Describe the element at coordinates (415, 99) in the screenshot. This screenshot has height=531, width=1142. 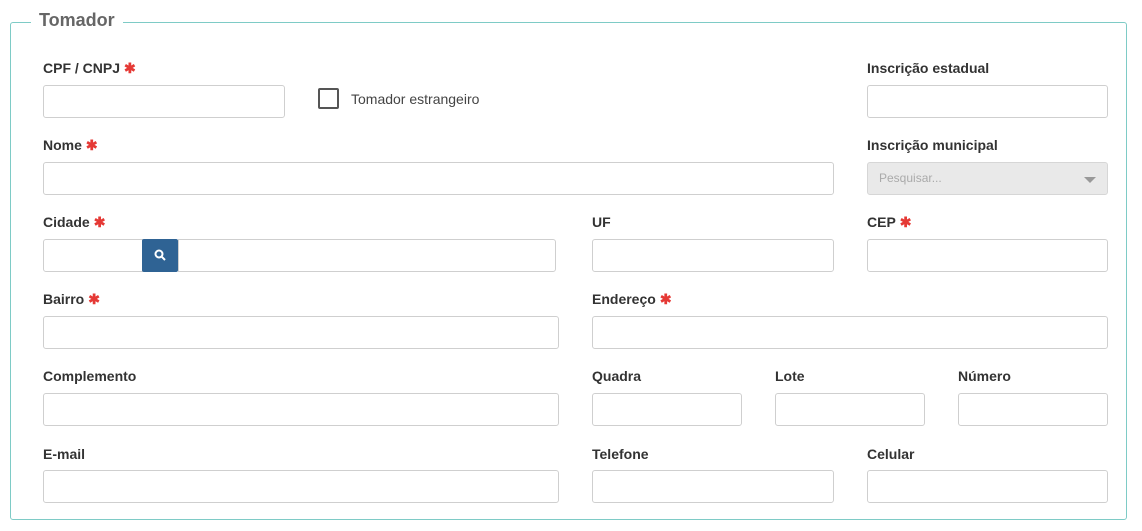
I see `tomador-estrangeiro-label: Tomador estrangeiro` at that location.